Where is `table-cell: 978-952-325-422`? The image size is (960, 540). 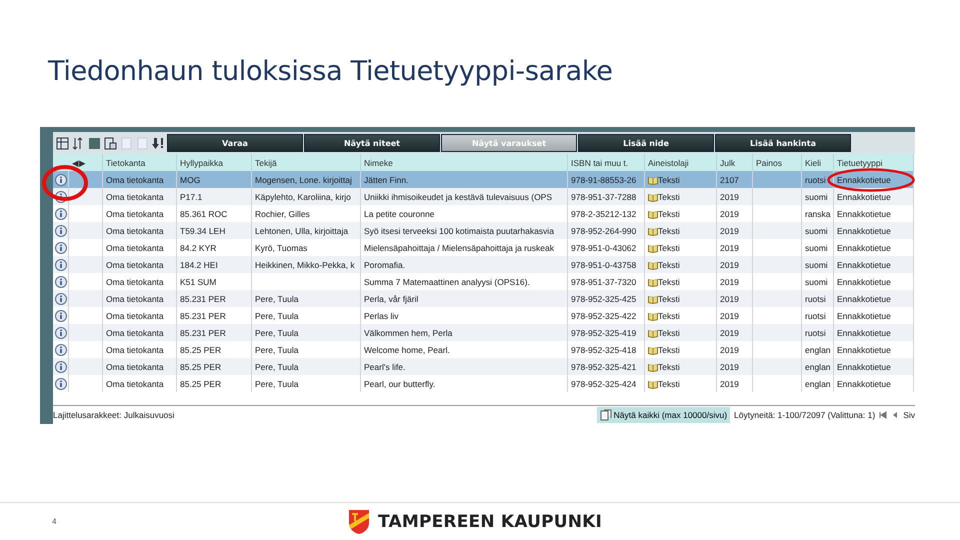 table-cell: 978-952-325-422 is located at coordinates (606, 315).